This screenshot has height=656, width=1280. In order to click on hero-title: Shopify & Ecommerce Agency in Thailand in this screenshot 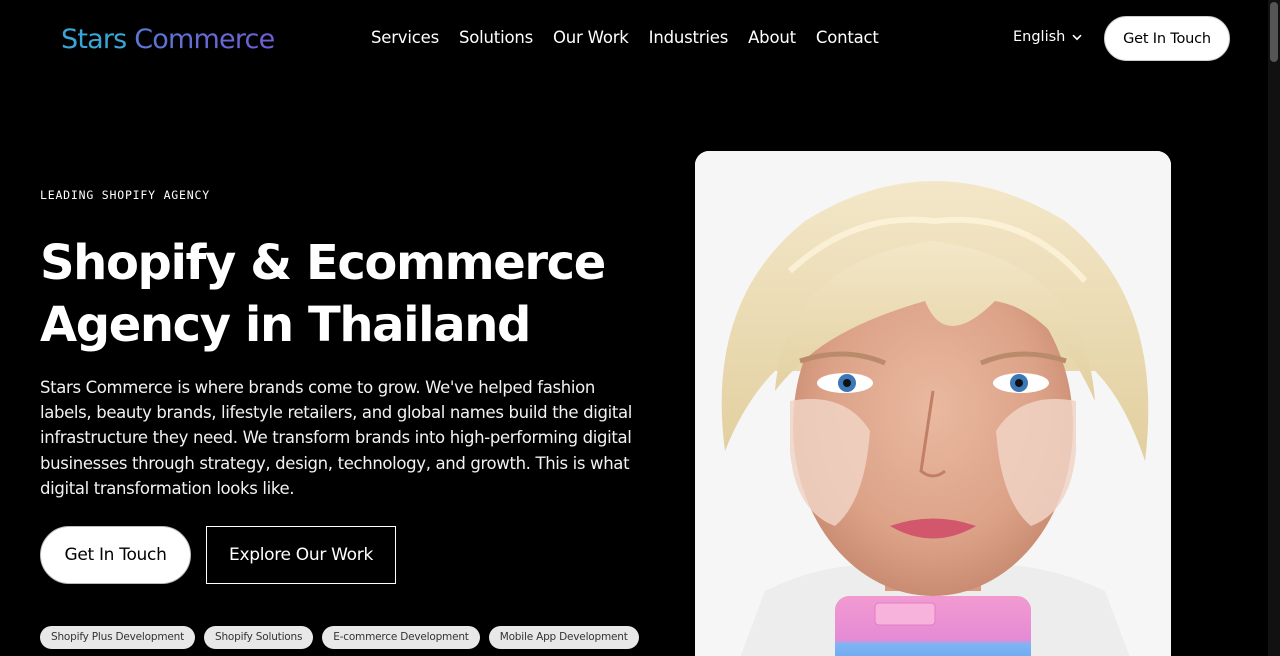, I will do `click(340, 294)`.